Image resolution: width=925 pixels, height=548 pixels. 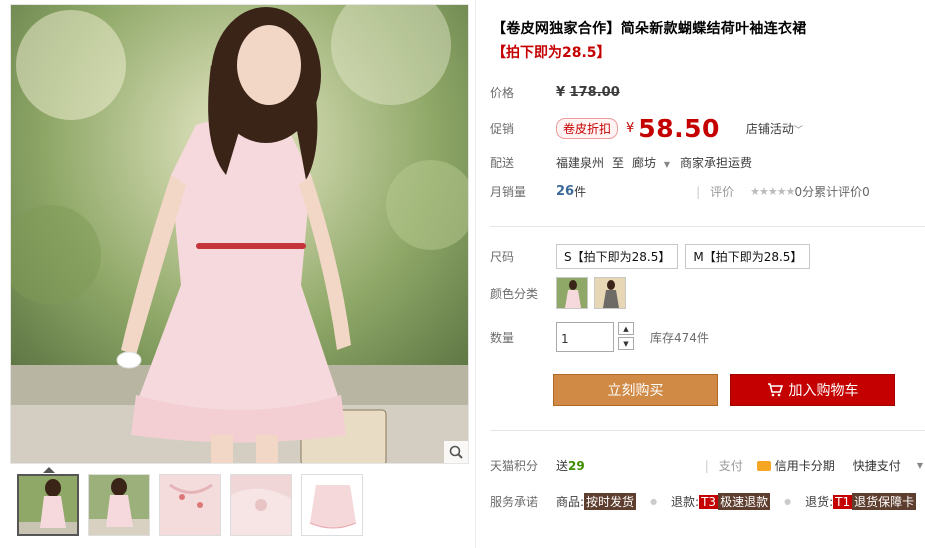 I want to click on color-swatch-pink, so click(x=572, y=293).